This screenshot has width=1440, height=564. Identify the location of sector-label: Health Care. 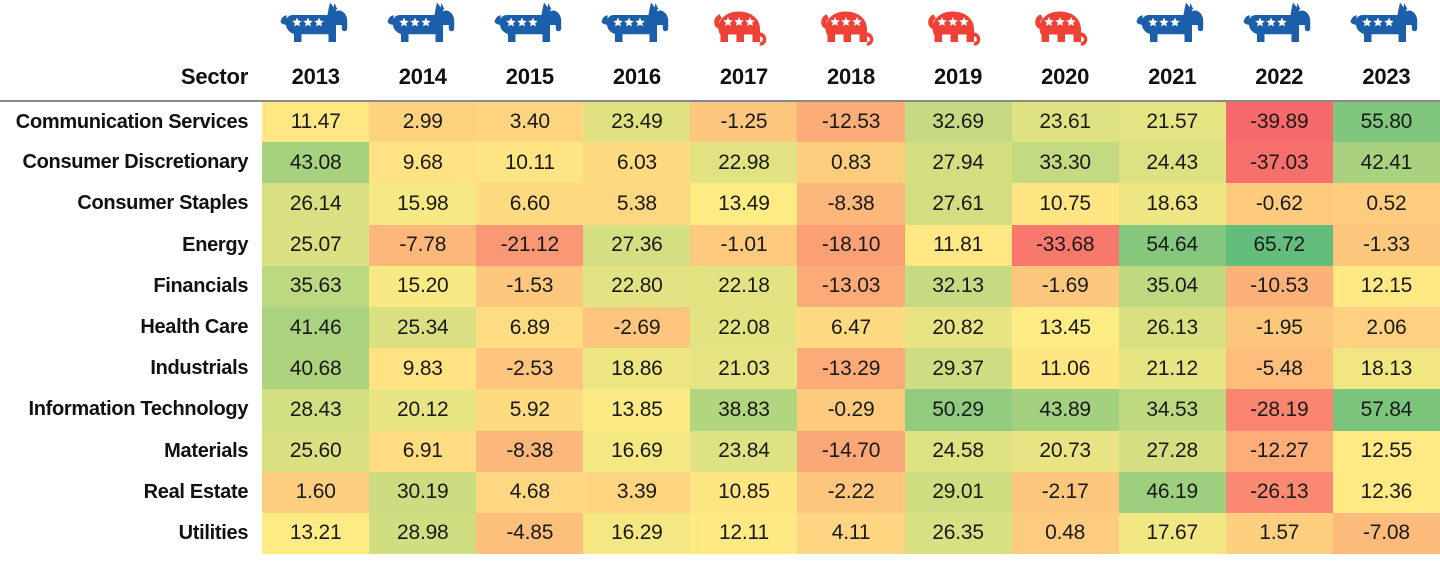
(131, 327).